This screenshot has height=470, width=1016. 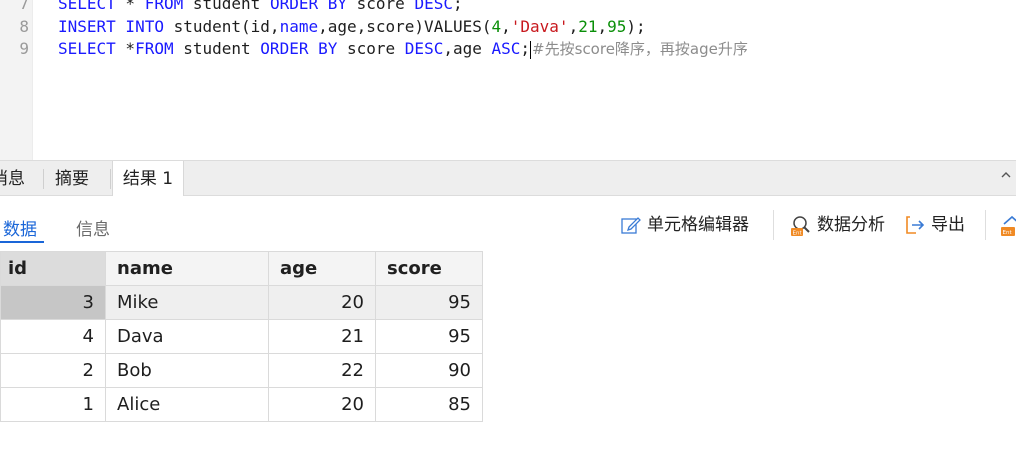 I want to click on table-row: 1 Alice 20 85, so click(x=241, y=404).